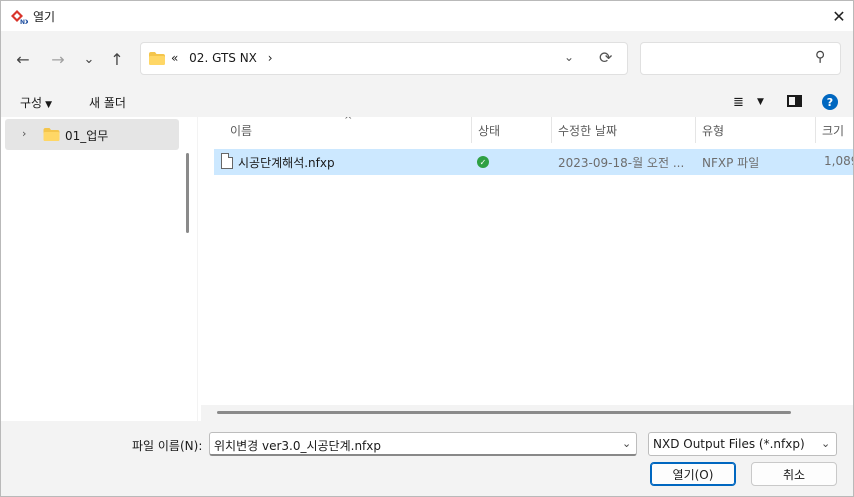 The height and width of the screenshot is (497, 854). Describe the element at coordinates (740, 58) in the screenshot. I see `search-input: ⚲` at that location.